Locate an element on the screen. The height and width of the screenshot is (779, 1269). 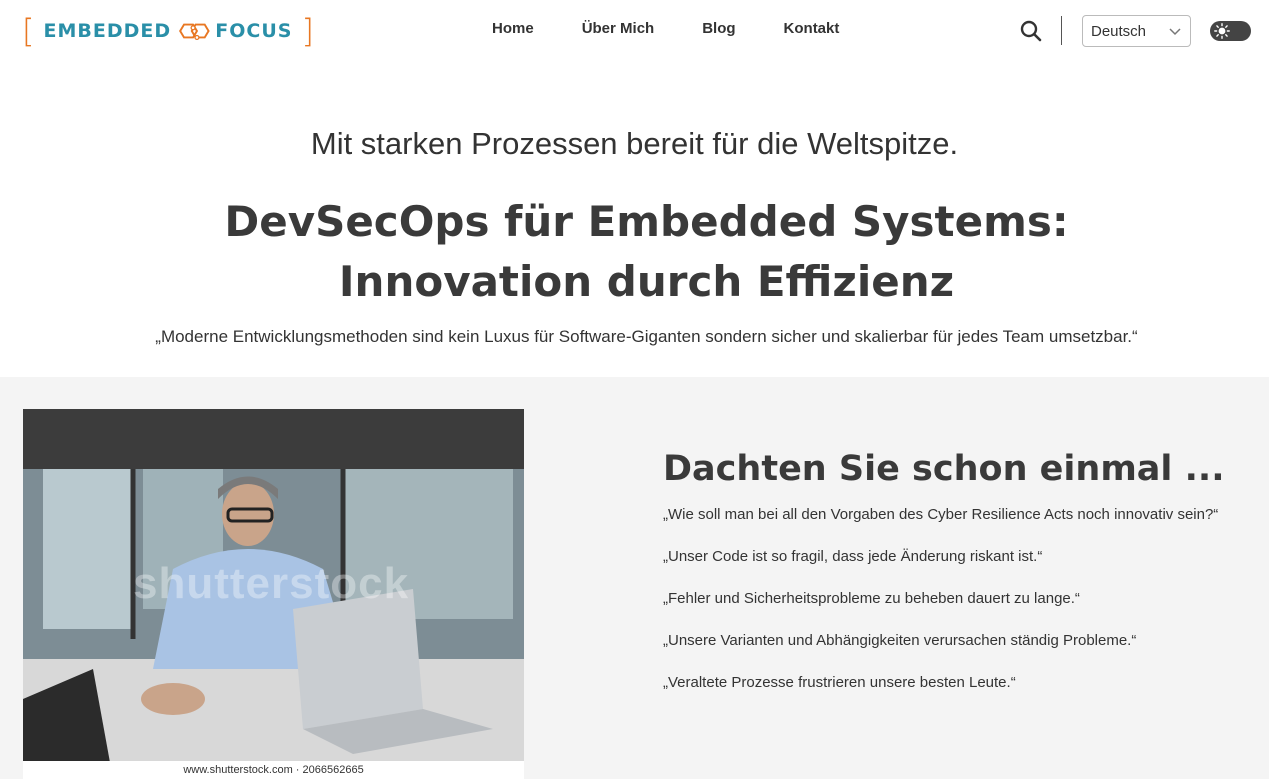
hero-headline-line1: DevSecOps für Embedded Systems: is located at coordinates (646, 221).